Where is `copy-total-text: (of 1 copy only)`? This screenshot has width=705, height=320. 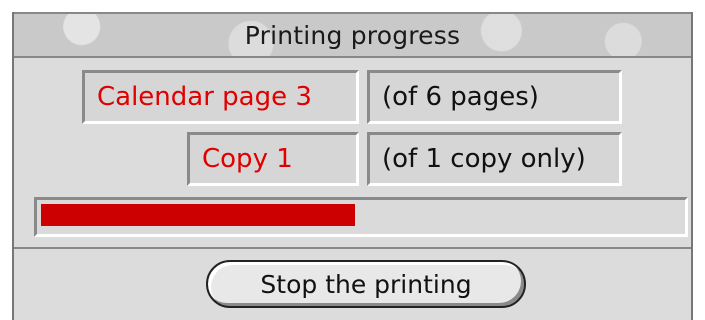 copy-total-text: (of 1 copy only) is located at coordinates (484, 159).